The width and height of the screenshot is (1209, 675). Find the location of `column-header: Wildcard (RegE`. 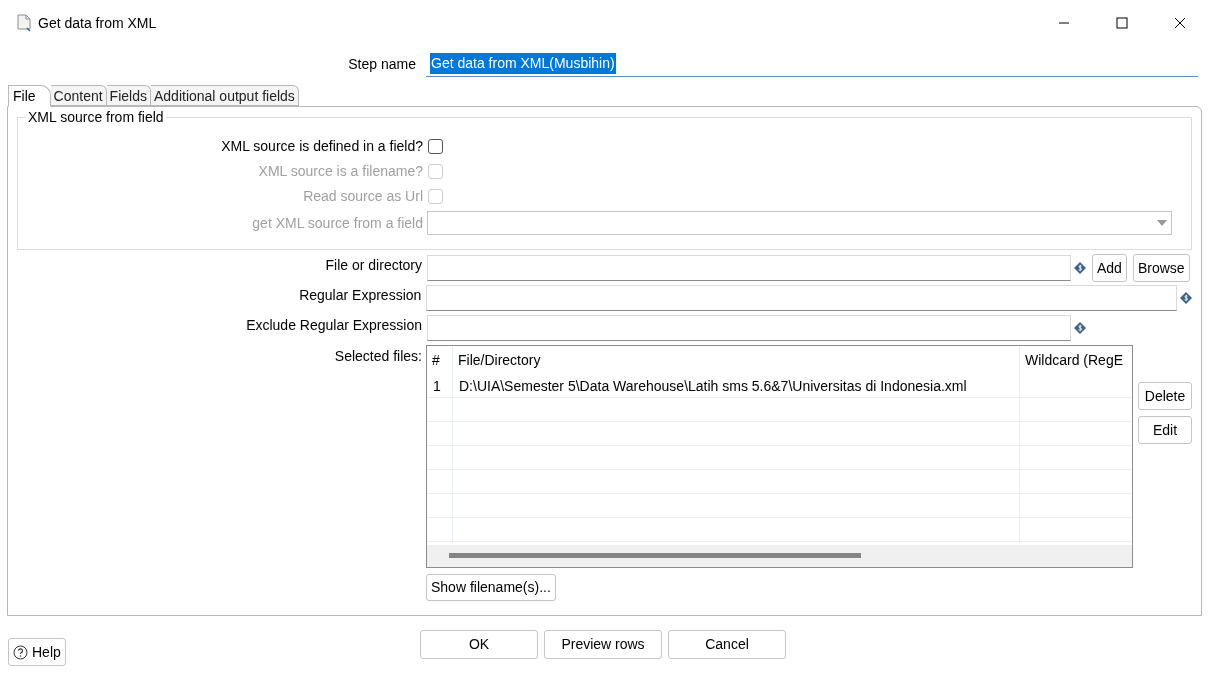

column-header: Wildcard (RegE is located at coordinates (1076, 360).